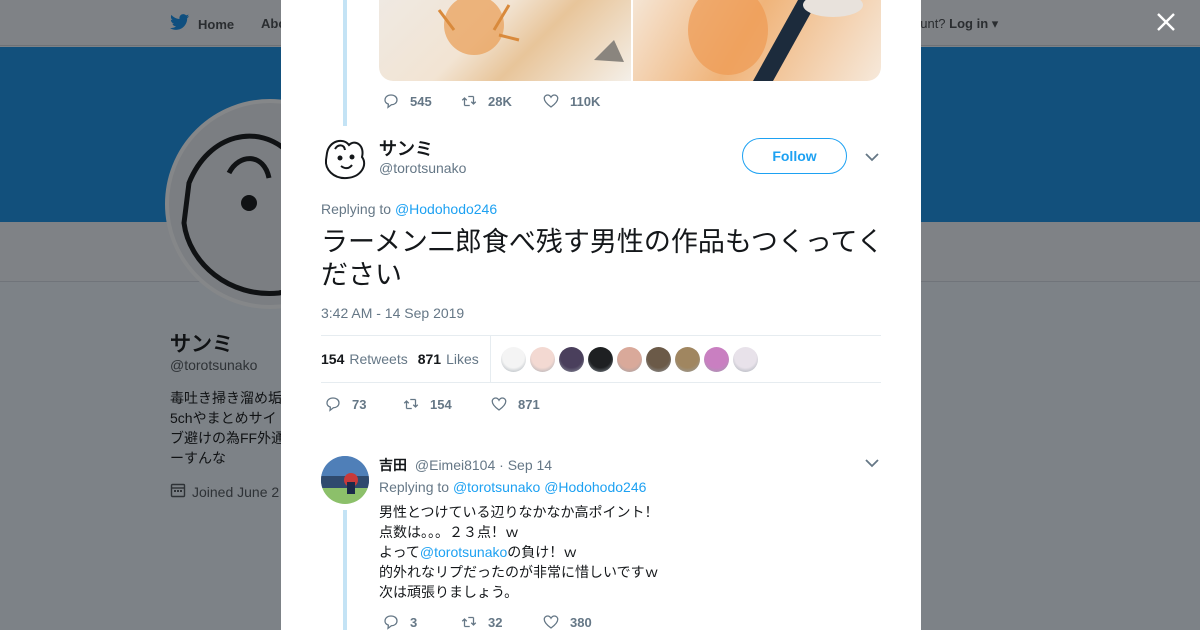 Image resolution: width=1200 pixels, height=630 pixels. Describe the element at coordinates (180, 24) in the screenshot. I see `twitter-bird-icon` at that location.